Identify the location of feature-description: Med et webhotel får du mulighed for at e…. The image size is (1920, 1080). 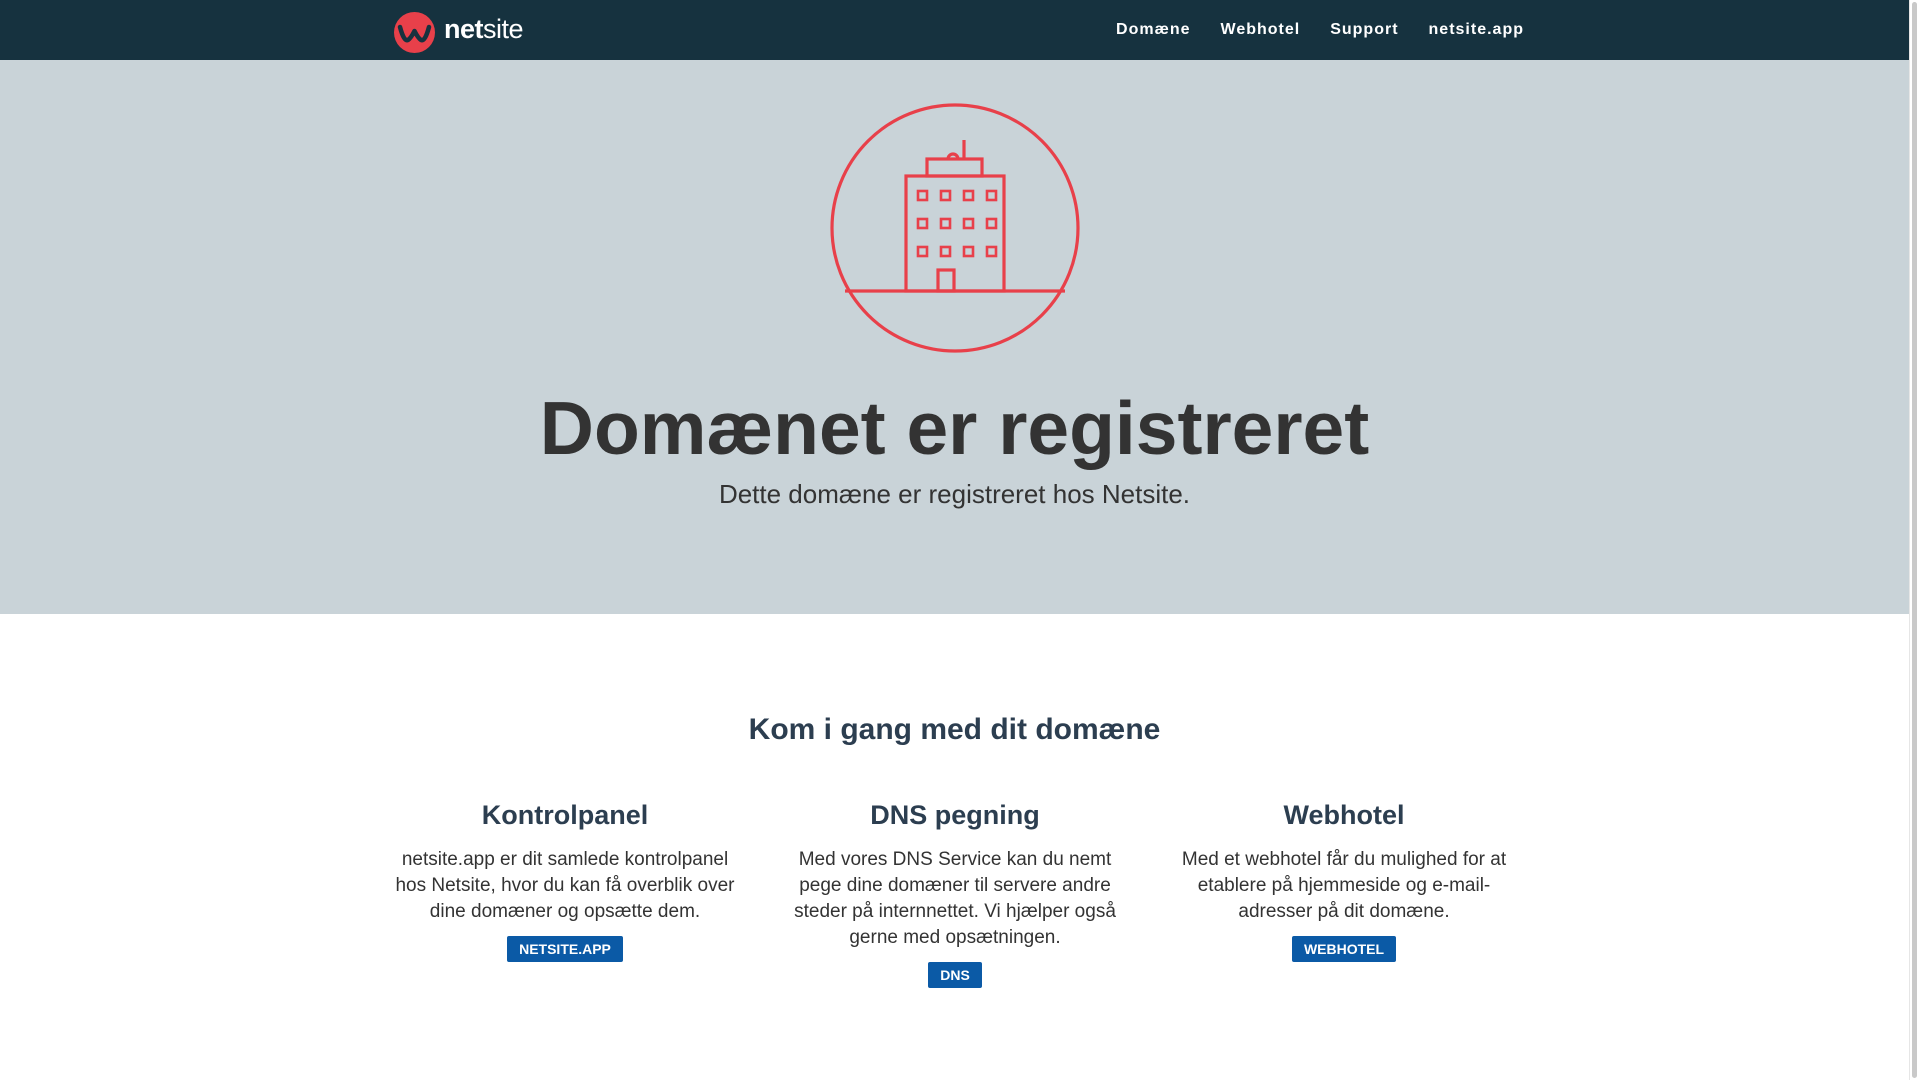
(1344, 885).